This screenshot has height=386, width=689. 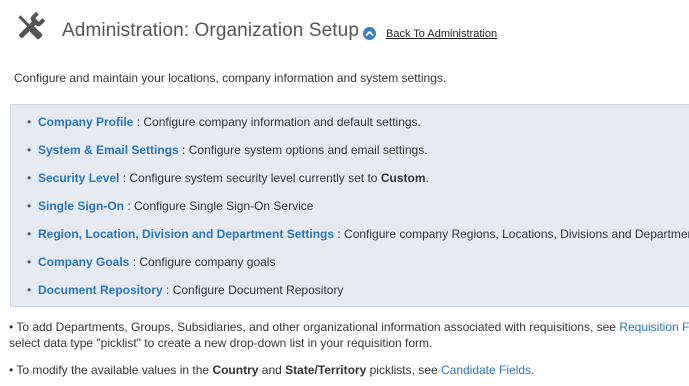 What do you see at coordinates (486, 370) in the screenshot?
I see `candidate-fields-link: Candidate Fields` at bounding box center [486, 370].